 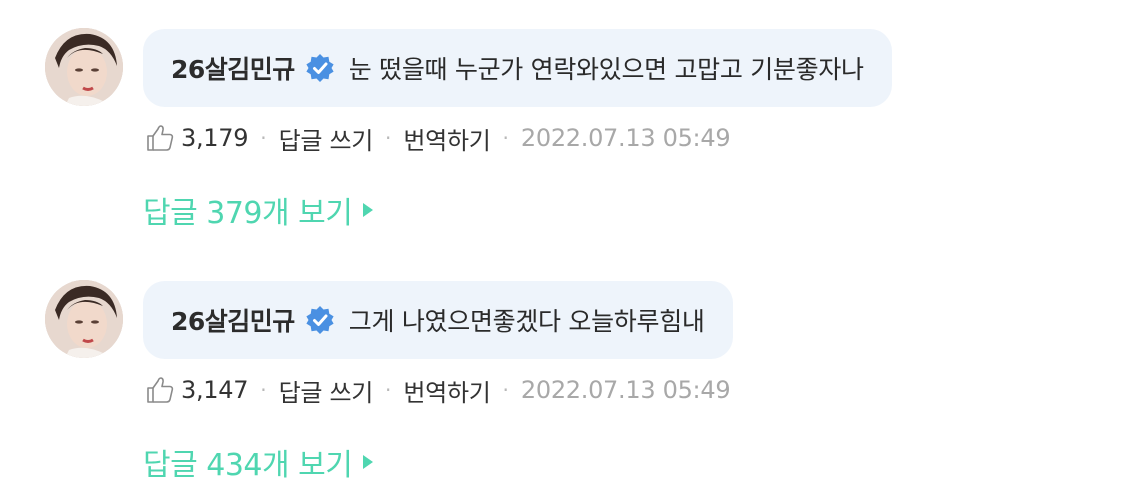 I want to click on comment-bubble: 26살김민규 그게 나였으면좋겠다 오늘하루힘내, so click(x=438, y=320).